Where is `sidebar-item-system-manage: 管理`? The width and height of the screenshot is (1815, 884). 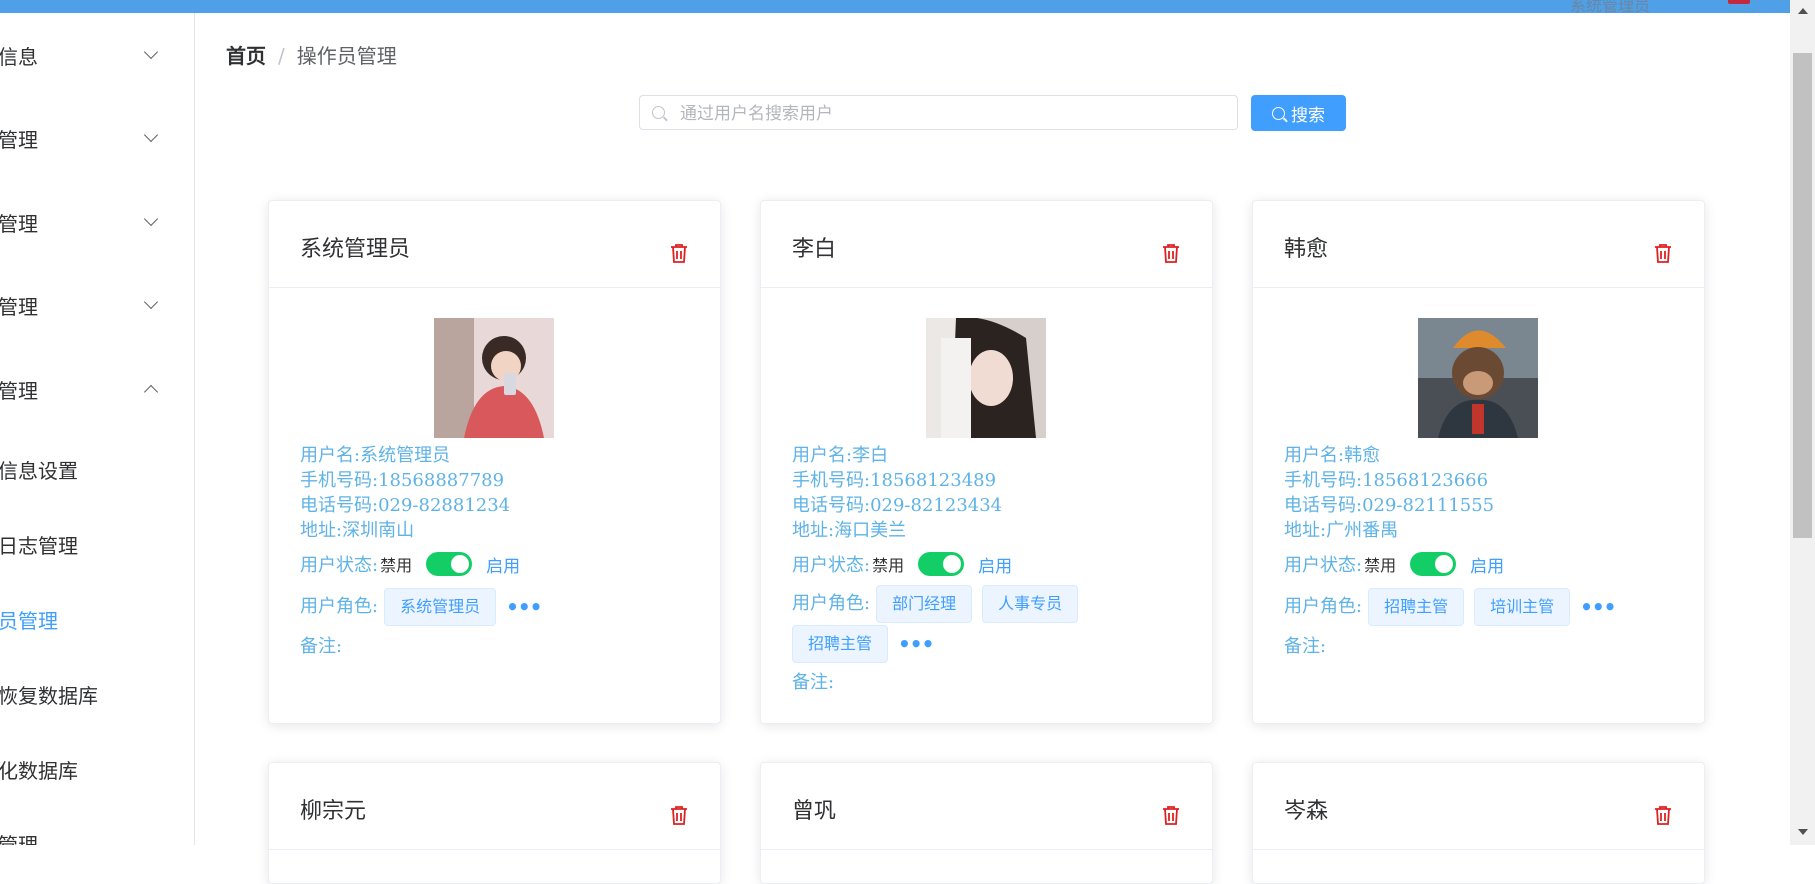
sidebar-item-system-manage: 管理 is located at coordinates (94, 389).